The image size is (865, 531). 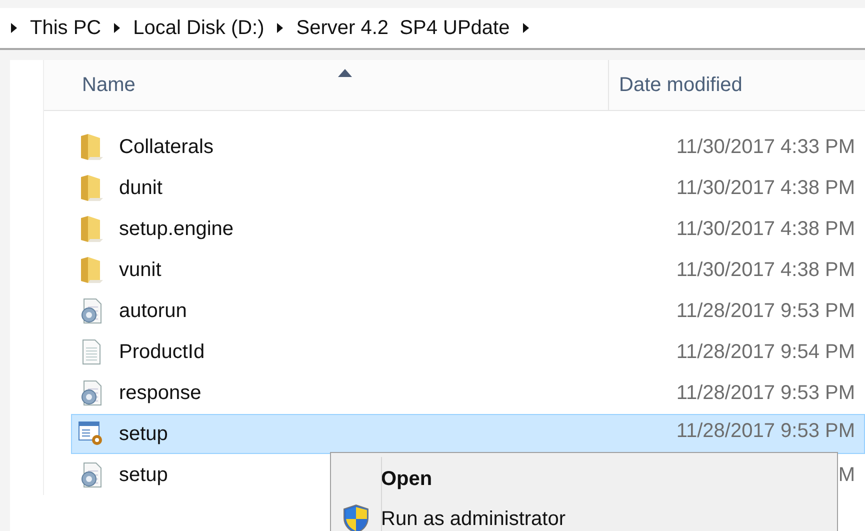 What do you see at coordinates (584, 515) in the screenshot?
I see `menu-item: Run as administrator` at bounding box center [584, 515].